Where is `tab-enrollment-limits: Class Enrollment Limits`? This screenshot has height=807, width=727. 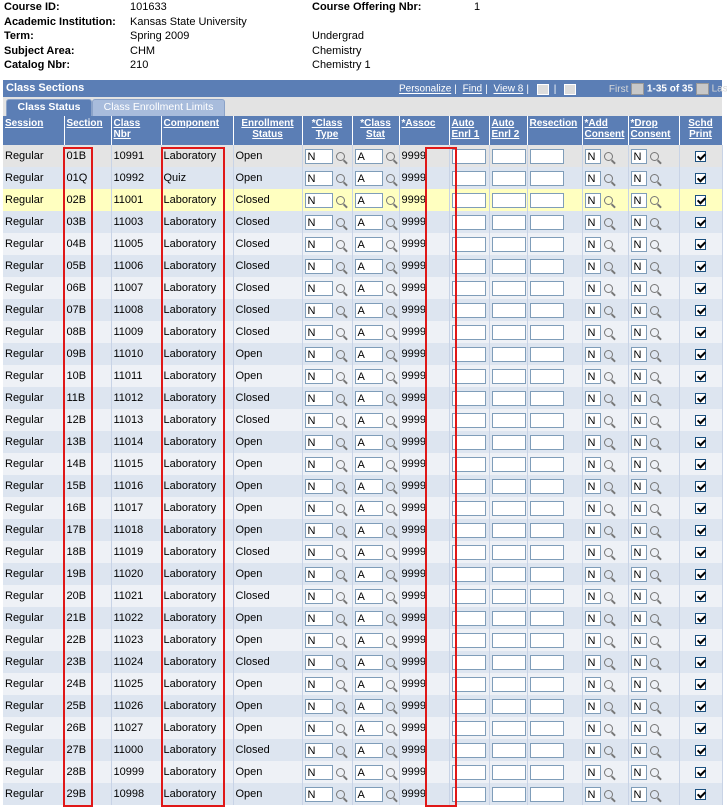 tab-enrollment-limits: Class Enrollment Limits is located at coordinates (158, 107).